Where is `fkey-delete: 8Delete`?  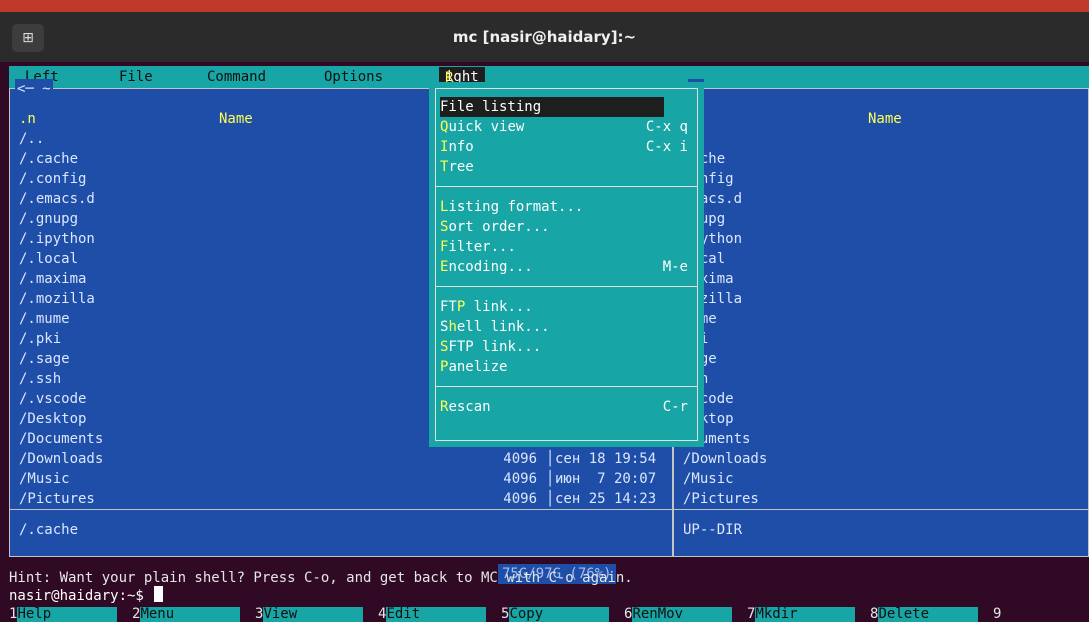 fkey-delete: 8Delete is located at coordinates (924, 614).